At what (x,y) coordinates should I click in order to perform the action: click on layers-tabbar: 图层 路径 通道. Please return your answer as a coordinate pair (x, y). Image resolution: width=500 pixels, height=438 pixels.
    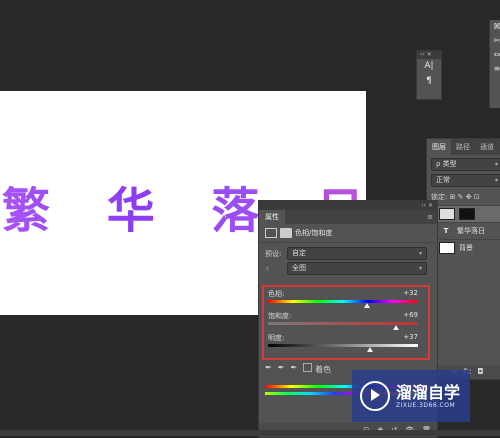
    Looking at the image, I should click on (463, 147).